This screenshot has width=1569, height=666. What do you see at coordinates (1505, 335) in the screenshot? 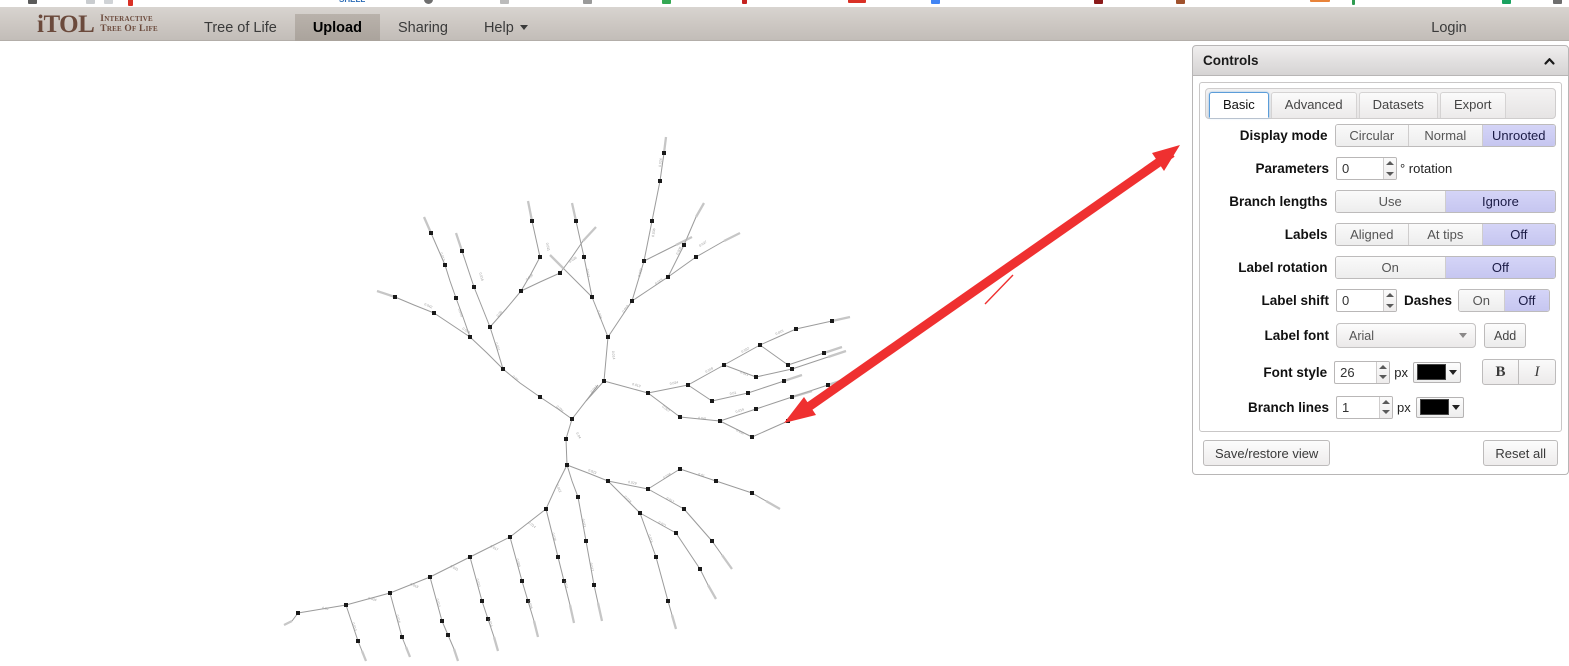
I see `add-font-button: Add` at bounding box center [1505, 335].